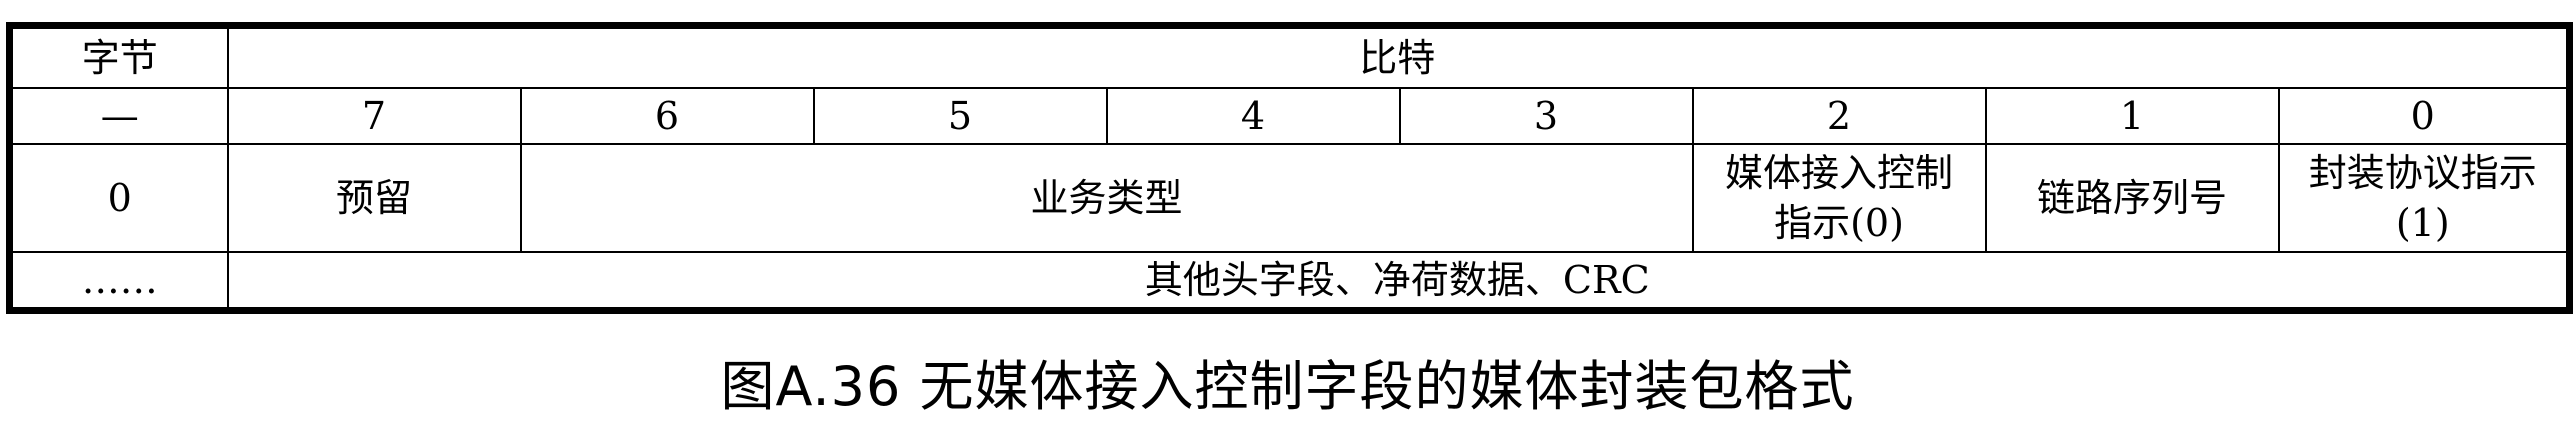 This screenshot has width=2575, height=438. What do you see at coordinates (1106, 198) in the screenshot?
I see `service-type-field-cell: 业务类型` at bounding box center [1106, 198].